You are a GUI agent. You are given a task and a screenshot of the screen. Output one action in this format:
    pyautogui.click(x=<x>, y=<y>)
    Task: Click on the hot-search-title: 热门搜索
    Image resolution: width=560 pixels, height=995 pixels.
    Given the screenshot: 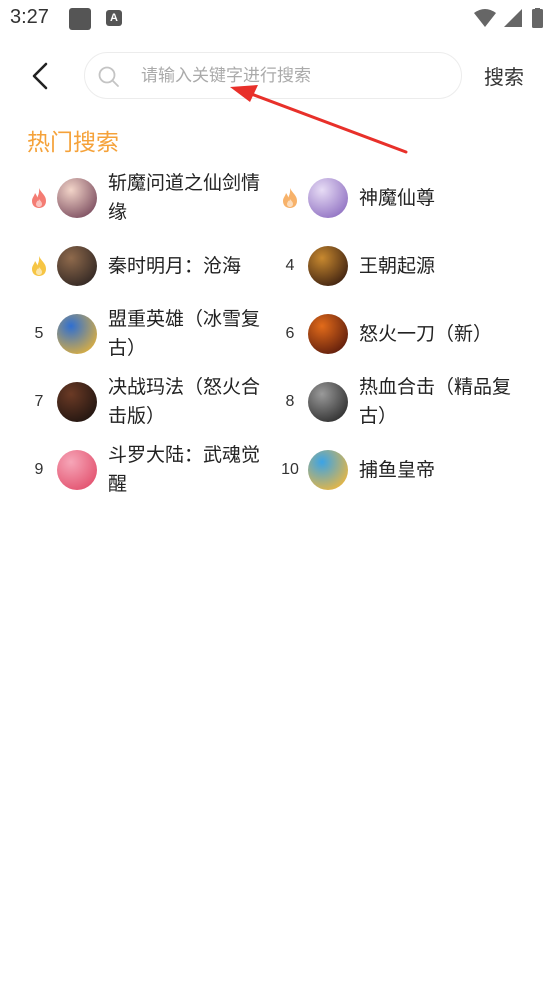 What is the action you would take?
    pyautogui.click(x=73, y=143)
    